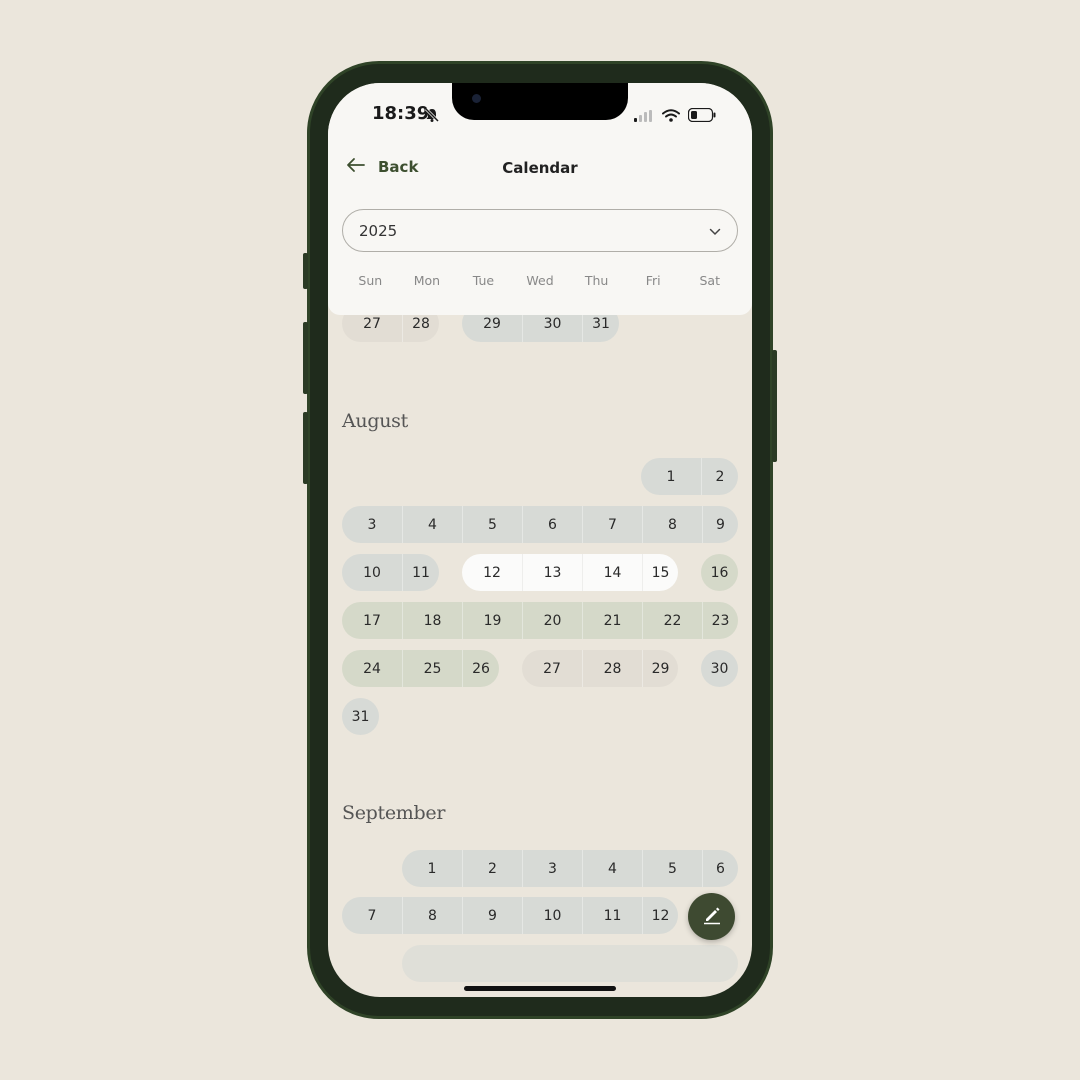 This screenshot has width=1080, height=1080. What do you see at coordinates (710, 280) in the screenshot?
I see `weekday-label: Sat` at bounding box center [710, 280].